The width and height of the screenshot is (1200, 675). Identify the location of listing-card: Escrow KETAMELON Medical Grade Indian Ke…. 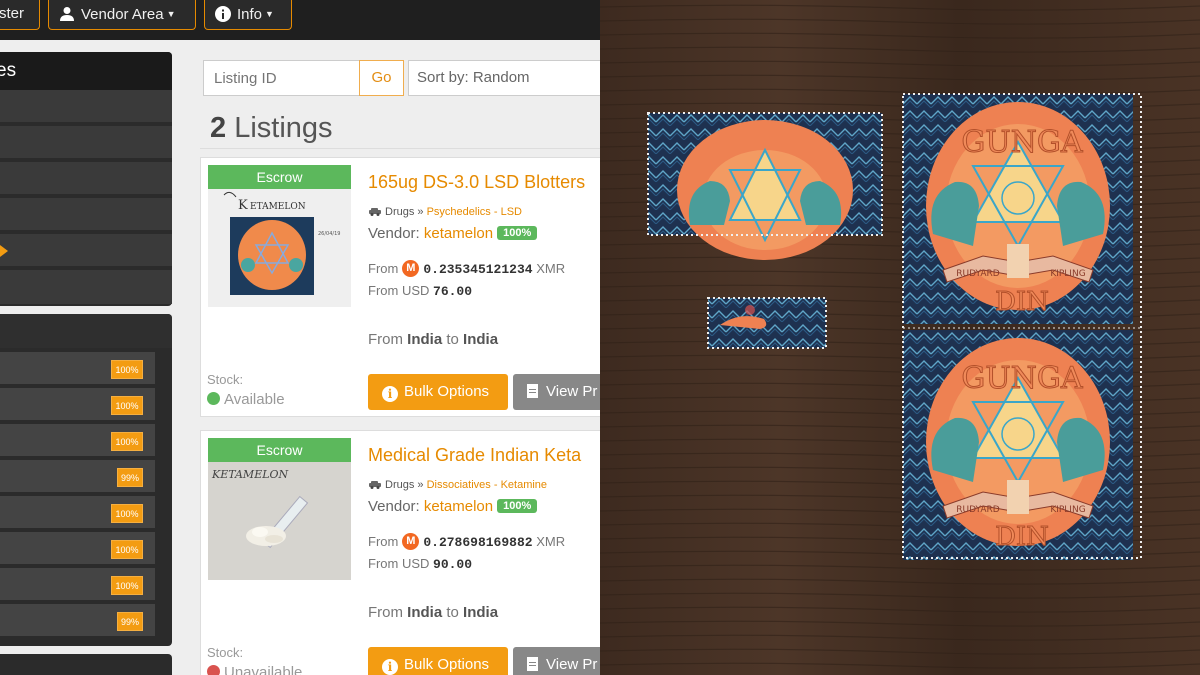
(400, 552).